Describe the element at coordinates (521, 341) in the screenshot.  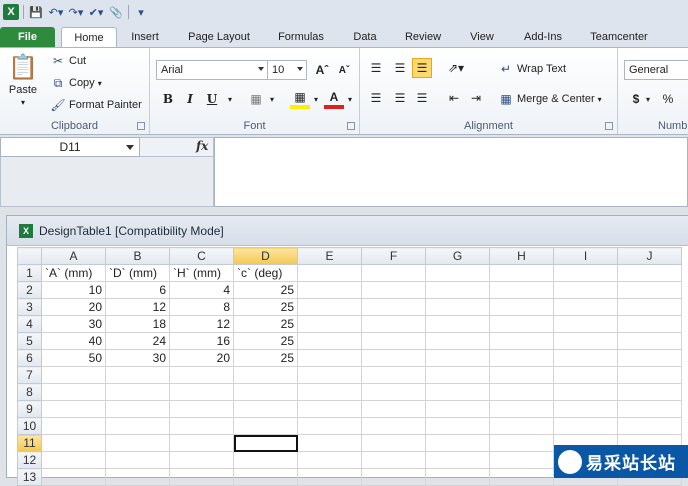
I see `cell-H5` at that location.